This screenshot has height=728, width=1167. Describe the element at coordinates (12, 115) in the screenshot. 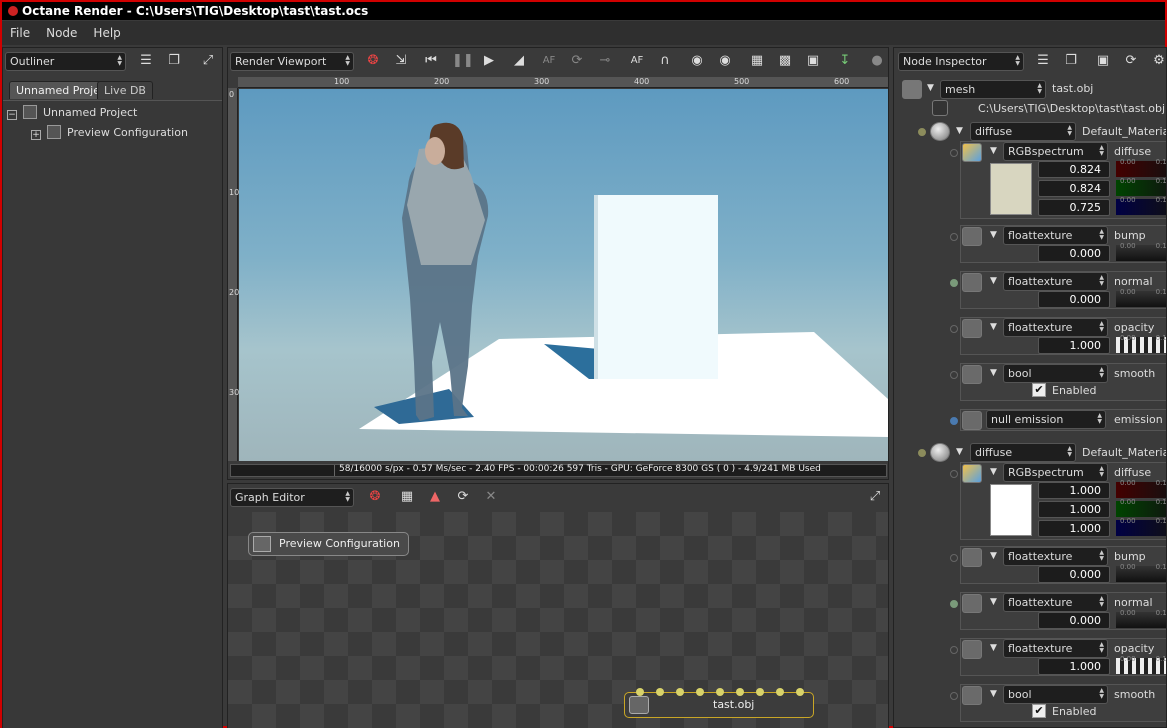

I see `expander-collapse-icon: −` at that location.